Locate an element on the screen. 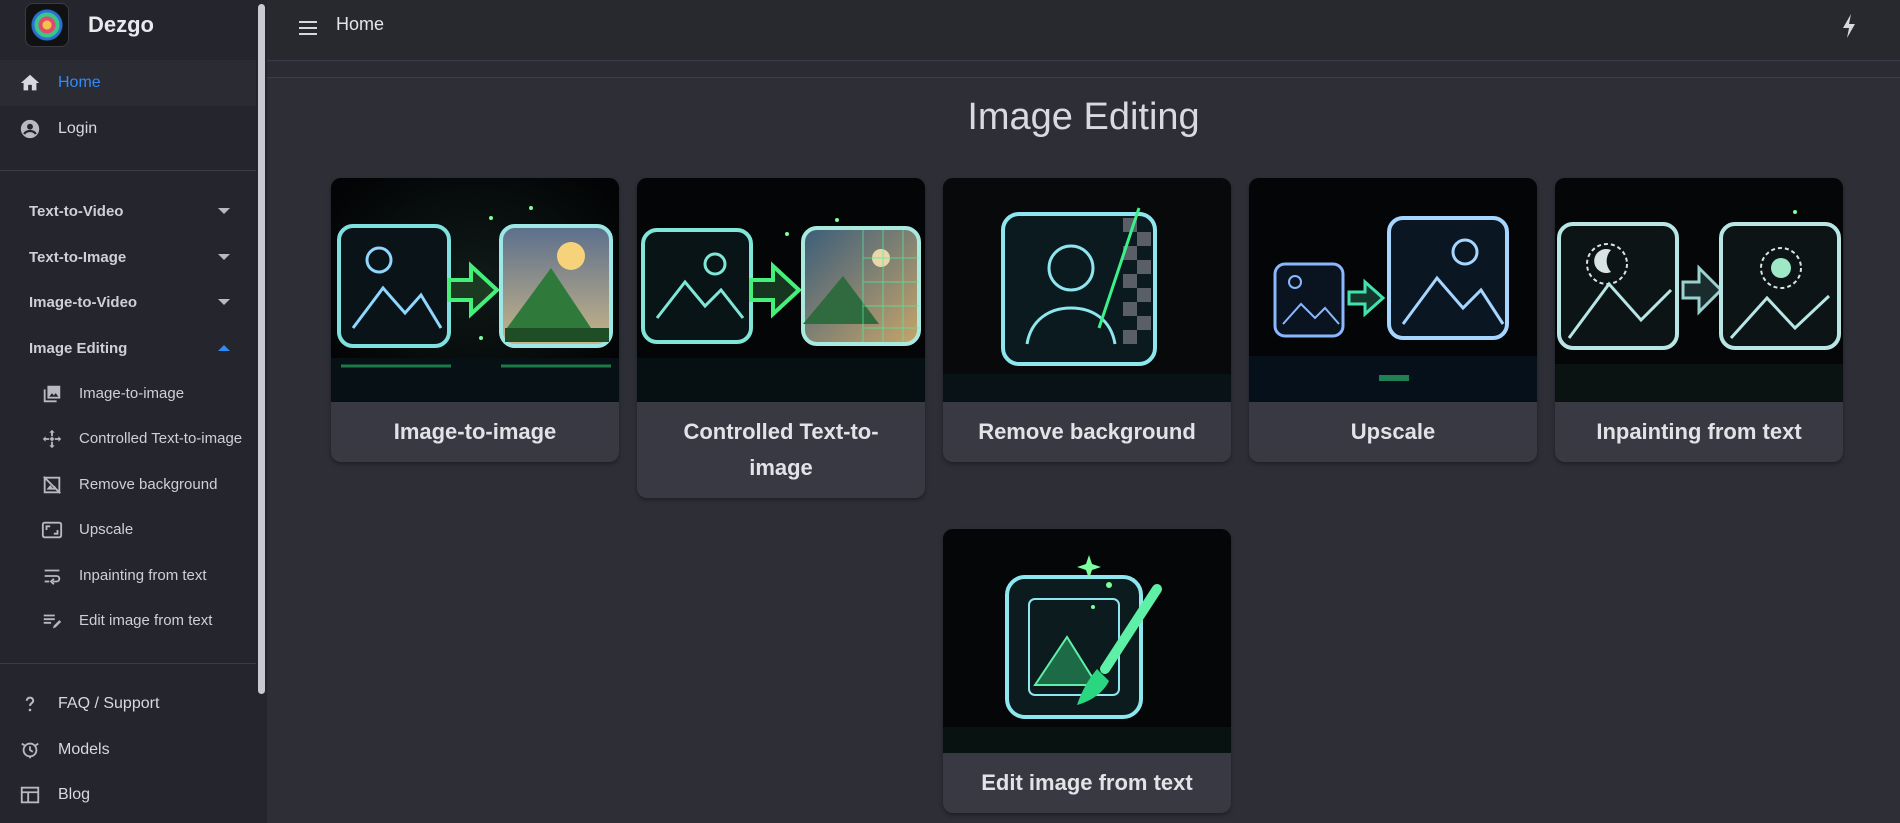 The image size is (1900, 823). section-text-to-image: Text-to-Image is located at coordinates (128, 257).